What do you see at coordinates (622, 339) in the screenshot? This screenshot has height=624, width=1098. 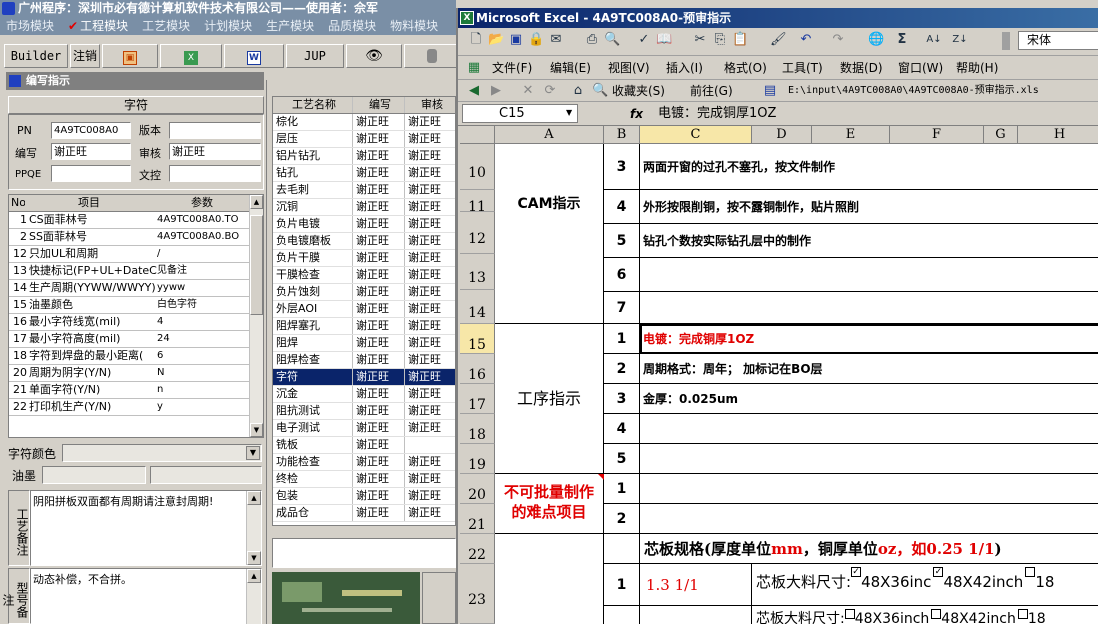 I see `item-number: 1` at bounding box center [622, 339].